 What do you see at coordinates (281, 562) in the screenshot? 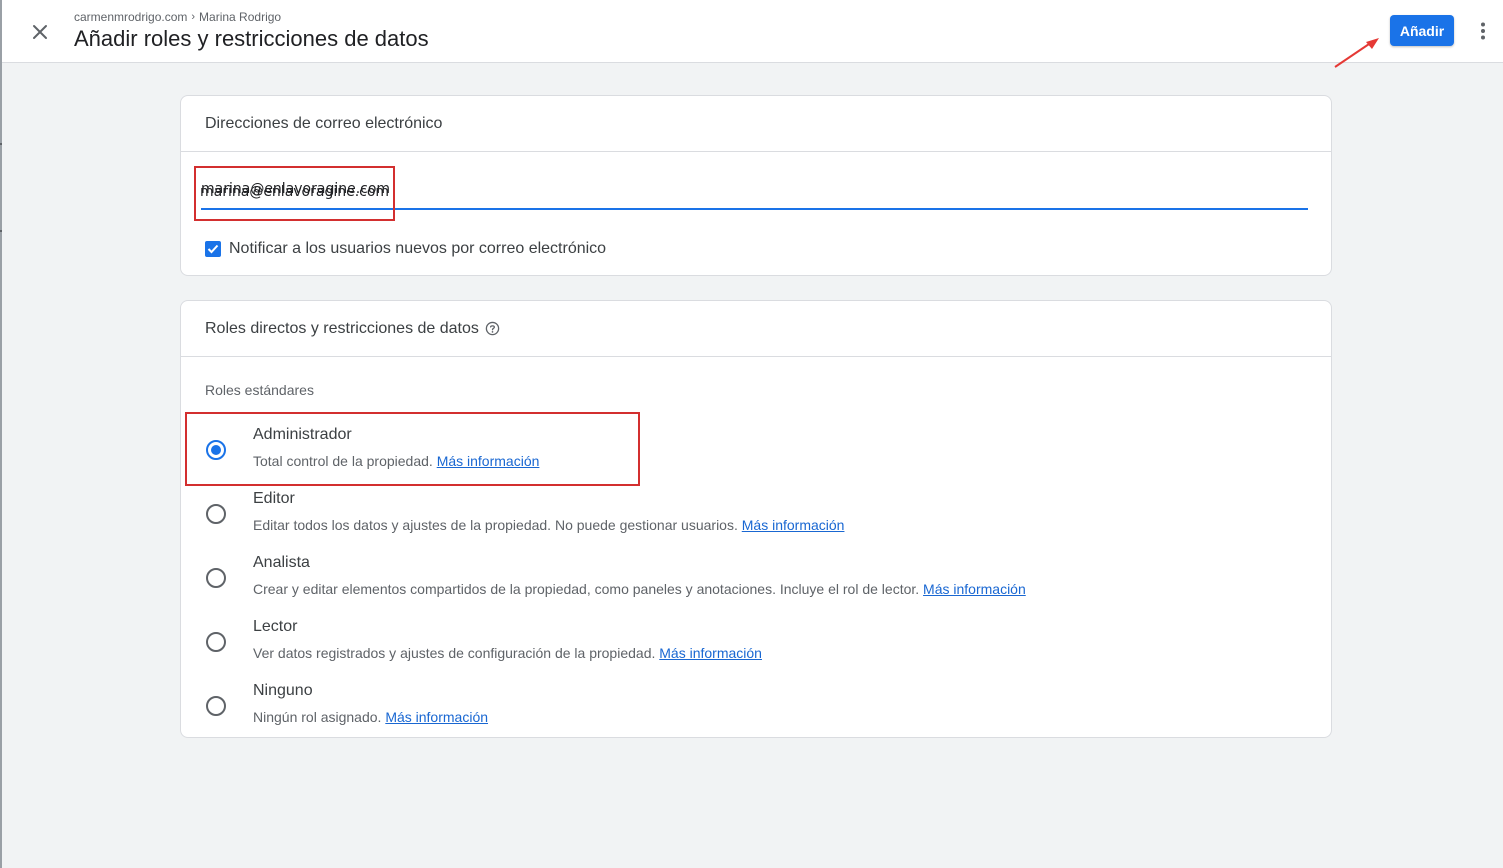
I see `role-name: Analista` at bounding box center [281, 562].